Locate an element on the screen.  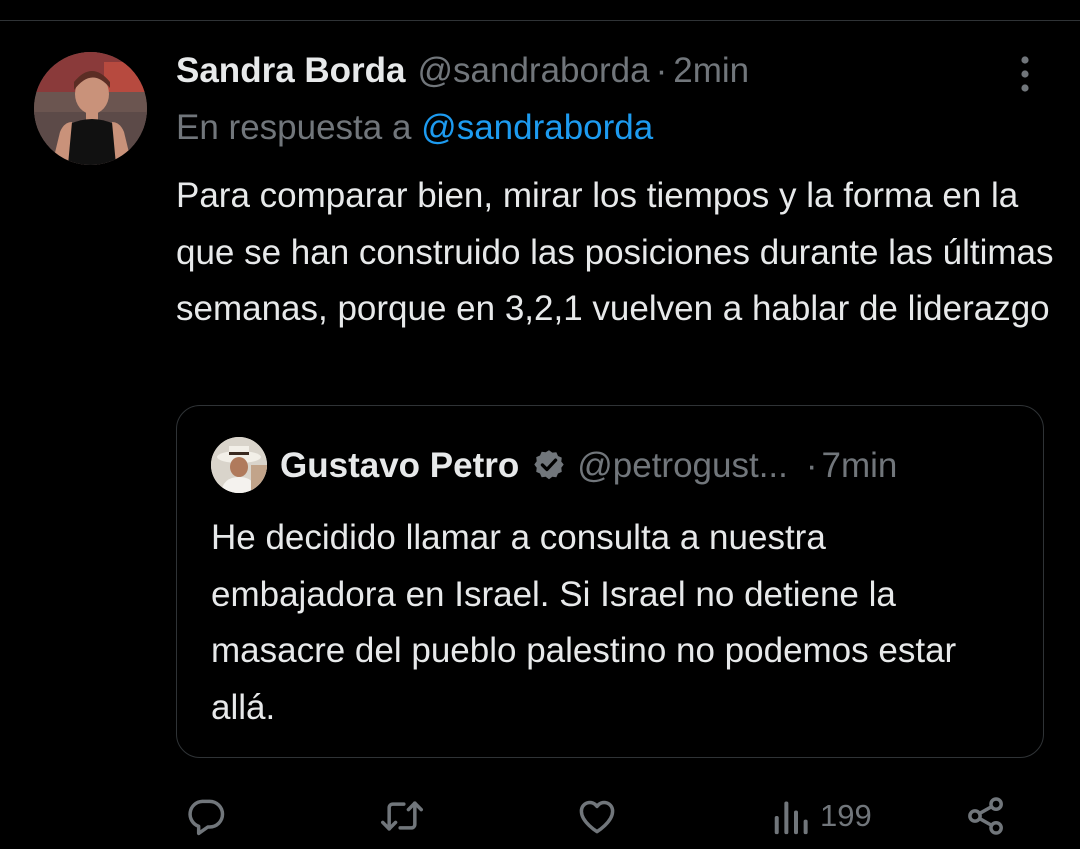
author-handle: @sandraborda is located at coordinates (534, 71).